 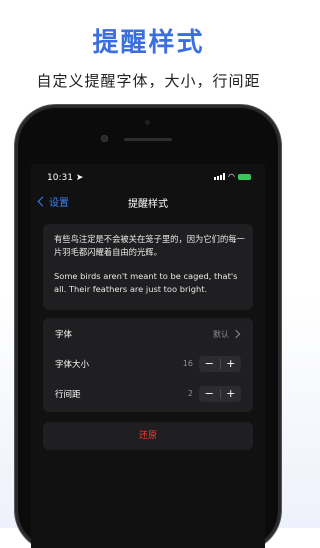 What do you see at coordinates (79, 178) in the screenshot?
I see `location-arrow-icon: ➤` at bounding box center [79, 178].